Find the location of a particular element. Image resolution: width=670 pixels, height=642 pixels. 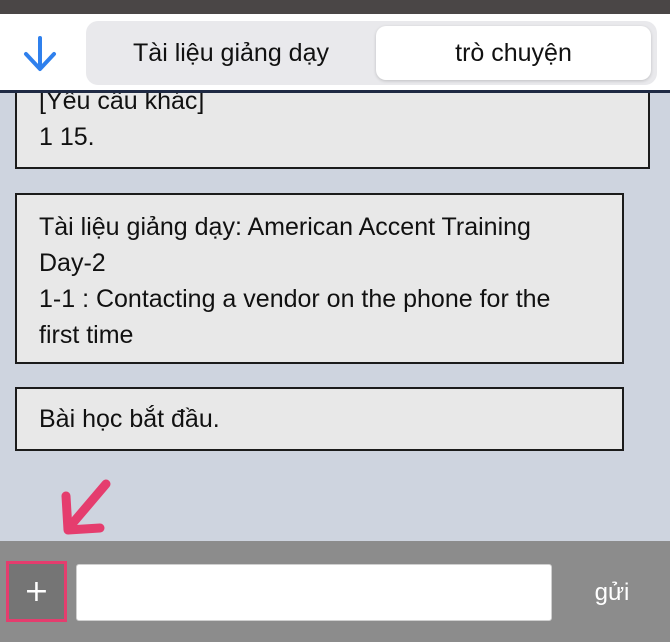

pointer-arrow-icon is located at coordinates (86, 507).